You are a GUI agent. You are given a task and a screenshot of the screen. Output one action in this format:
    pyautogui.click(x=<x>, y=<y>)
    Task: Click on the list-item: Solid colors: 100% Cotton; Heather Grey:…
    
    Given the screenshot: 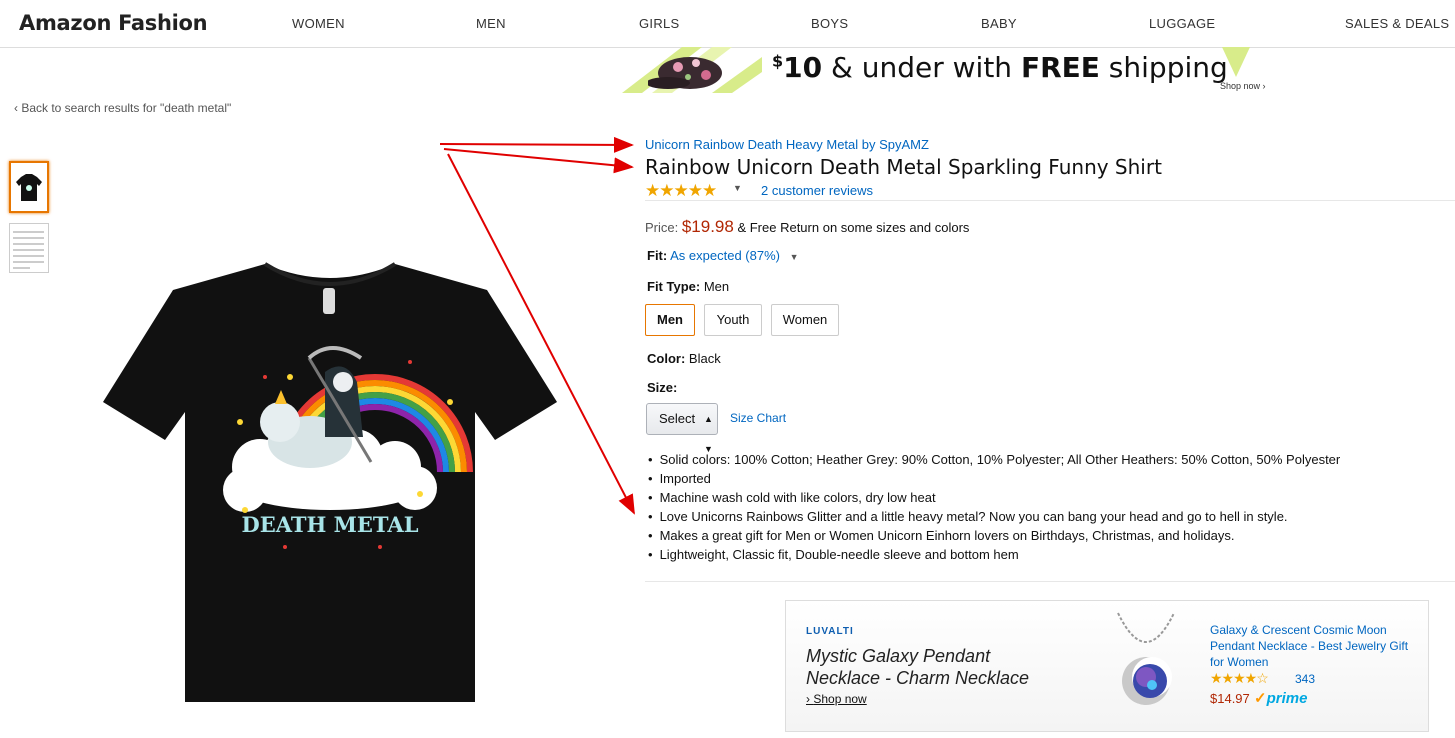 What is the action you would take?
    pyautogui.click(x=994, y=460)
    